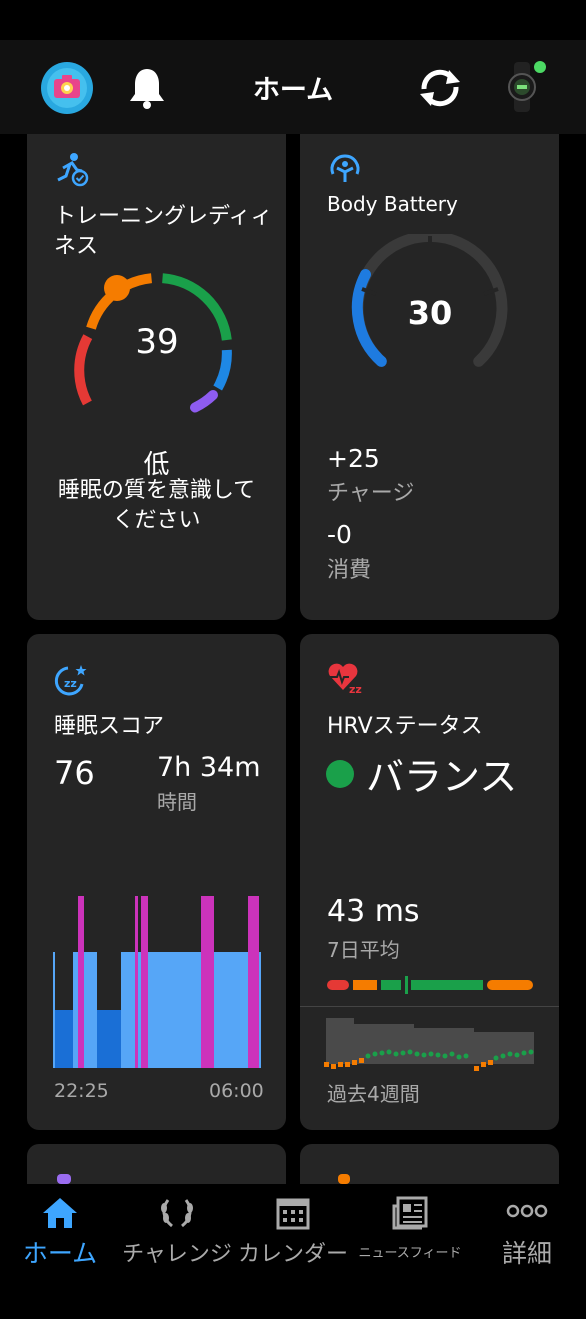  Describe the element at coordinates (293, 90) in the screenshot. I see `page-title: ホーム` at that location.